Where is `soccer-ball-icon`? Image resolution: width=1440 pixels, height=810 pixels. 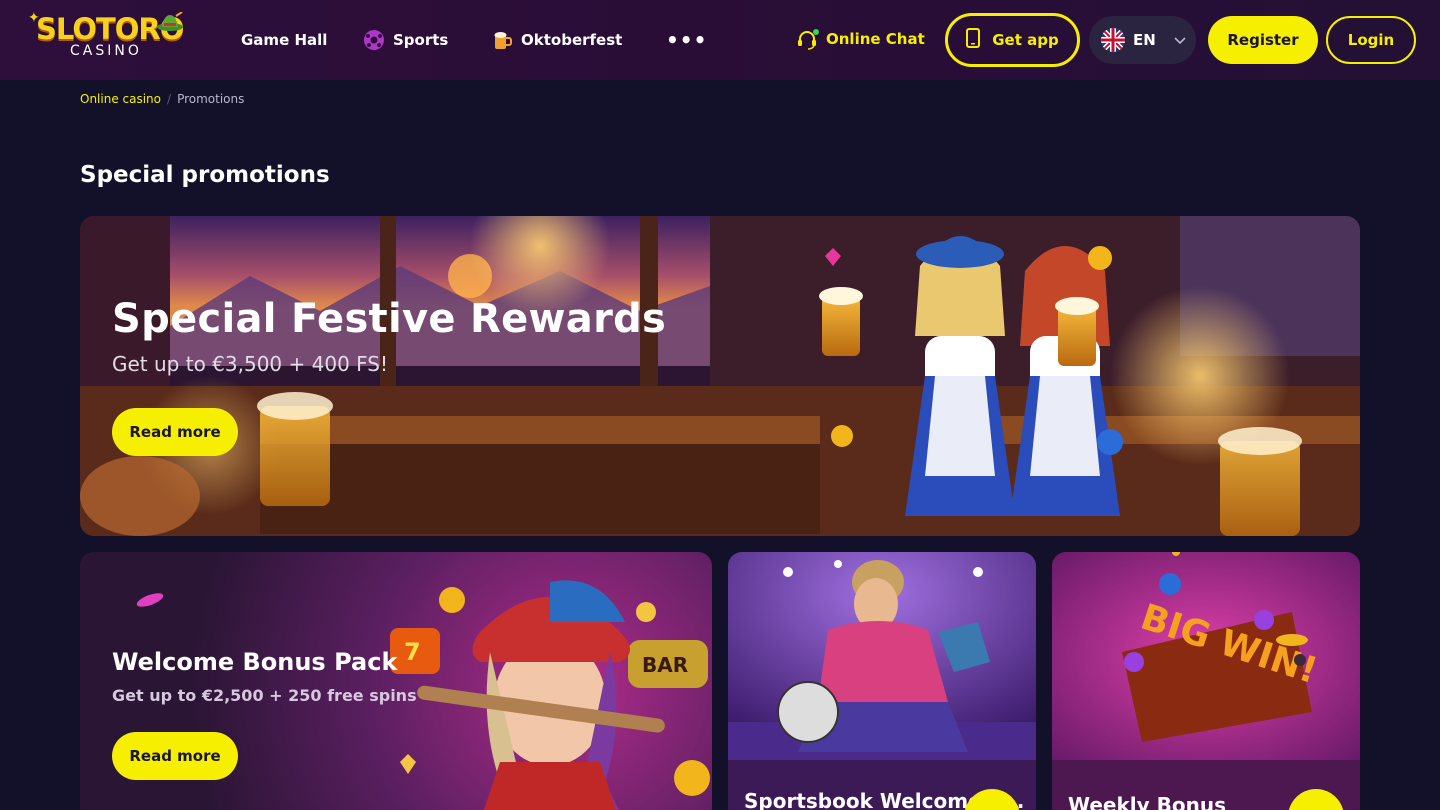
soccer-ball-icon is located at coordinates (374, 40).